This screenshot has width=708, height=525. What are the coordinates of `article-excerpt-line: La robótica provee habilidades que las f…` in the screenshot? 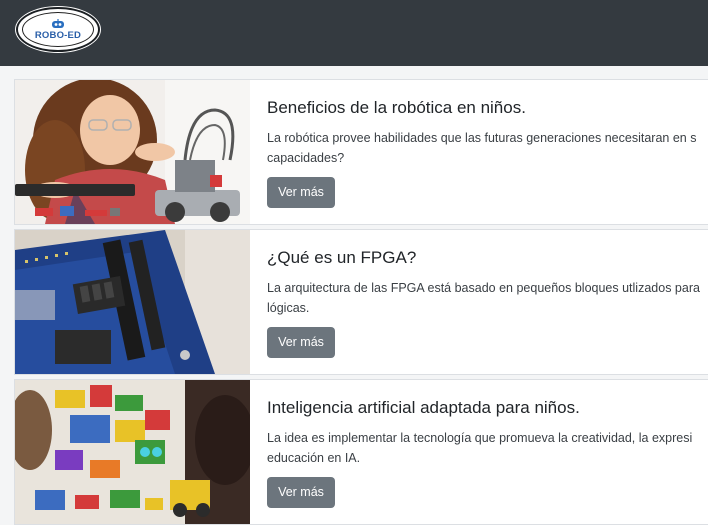 It's located at (482, 138).